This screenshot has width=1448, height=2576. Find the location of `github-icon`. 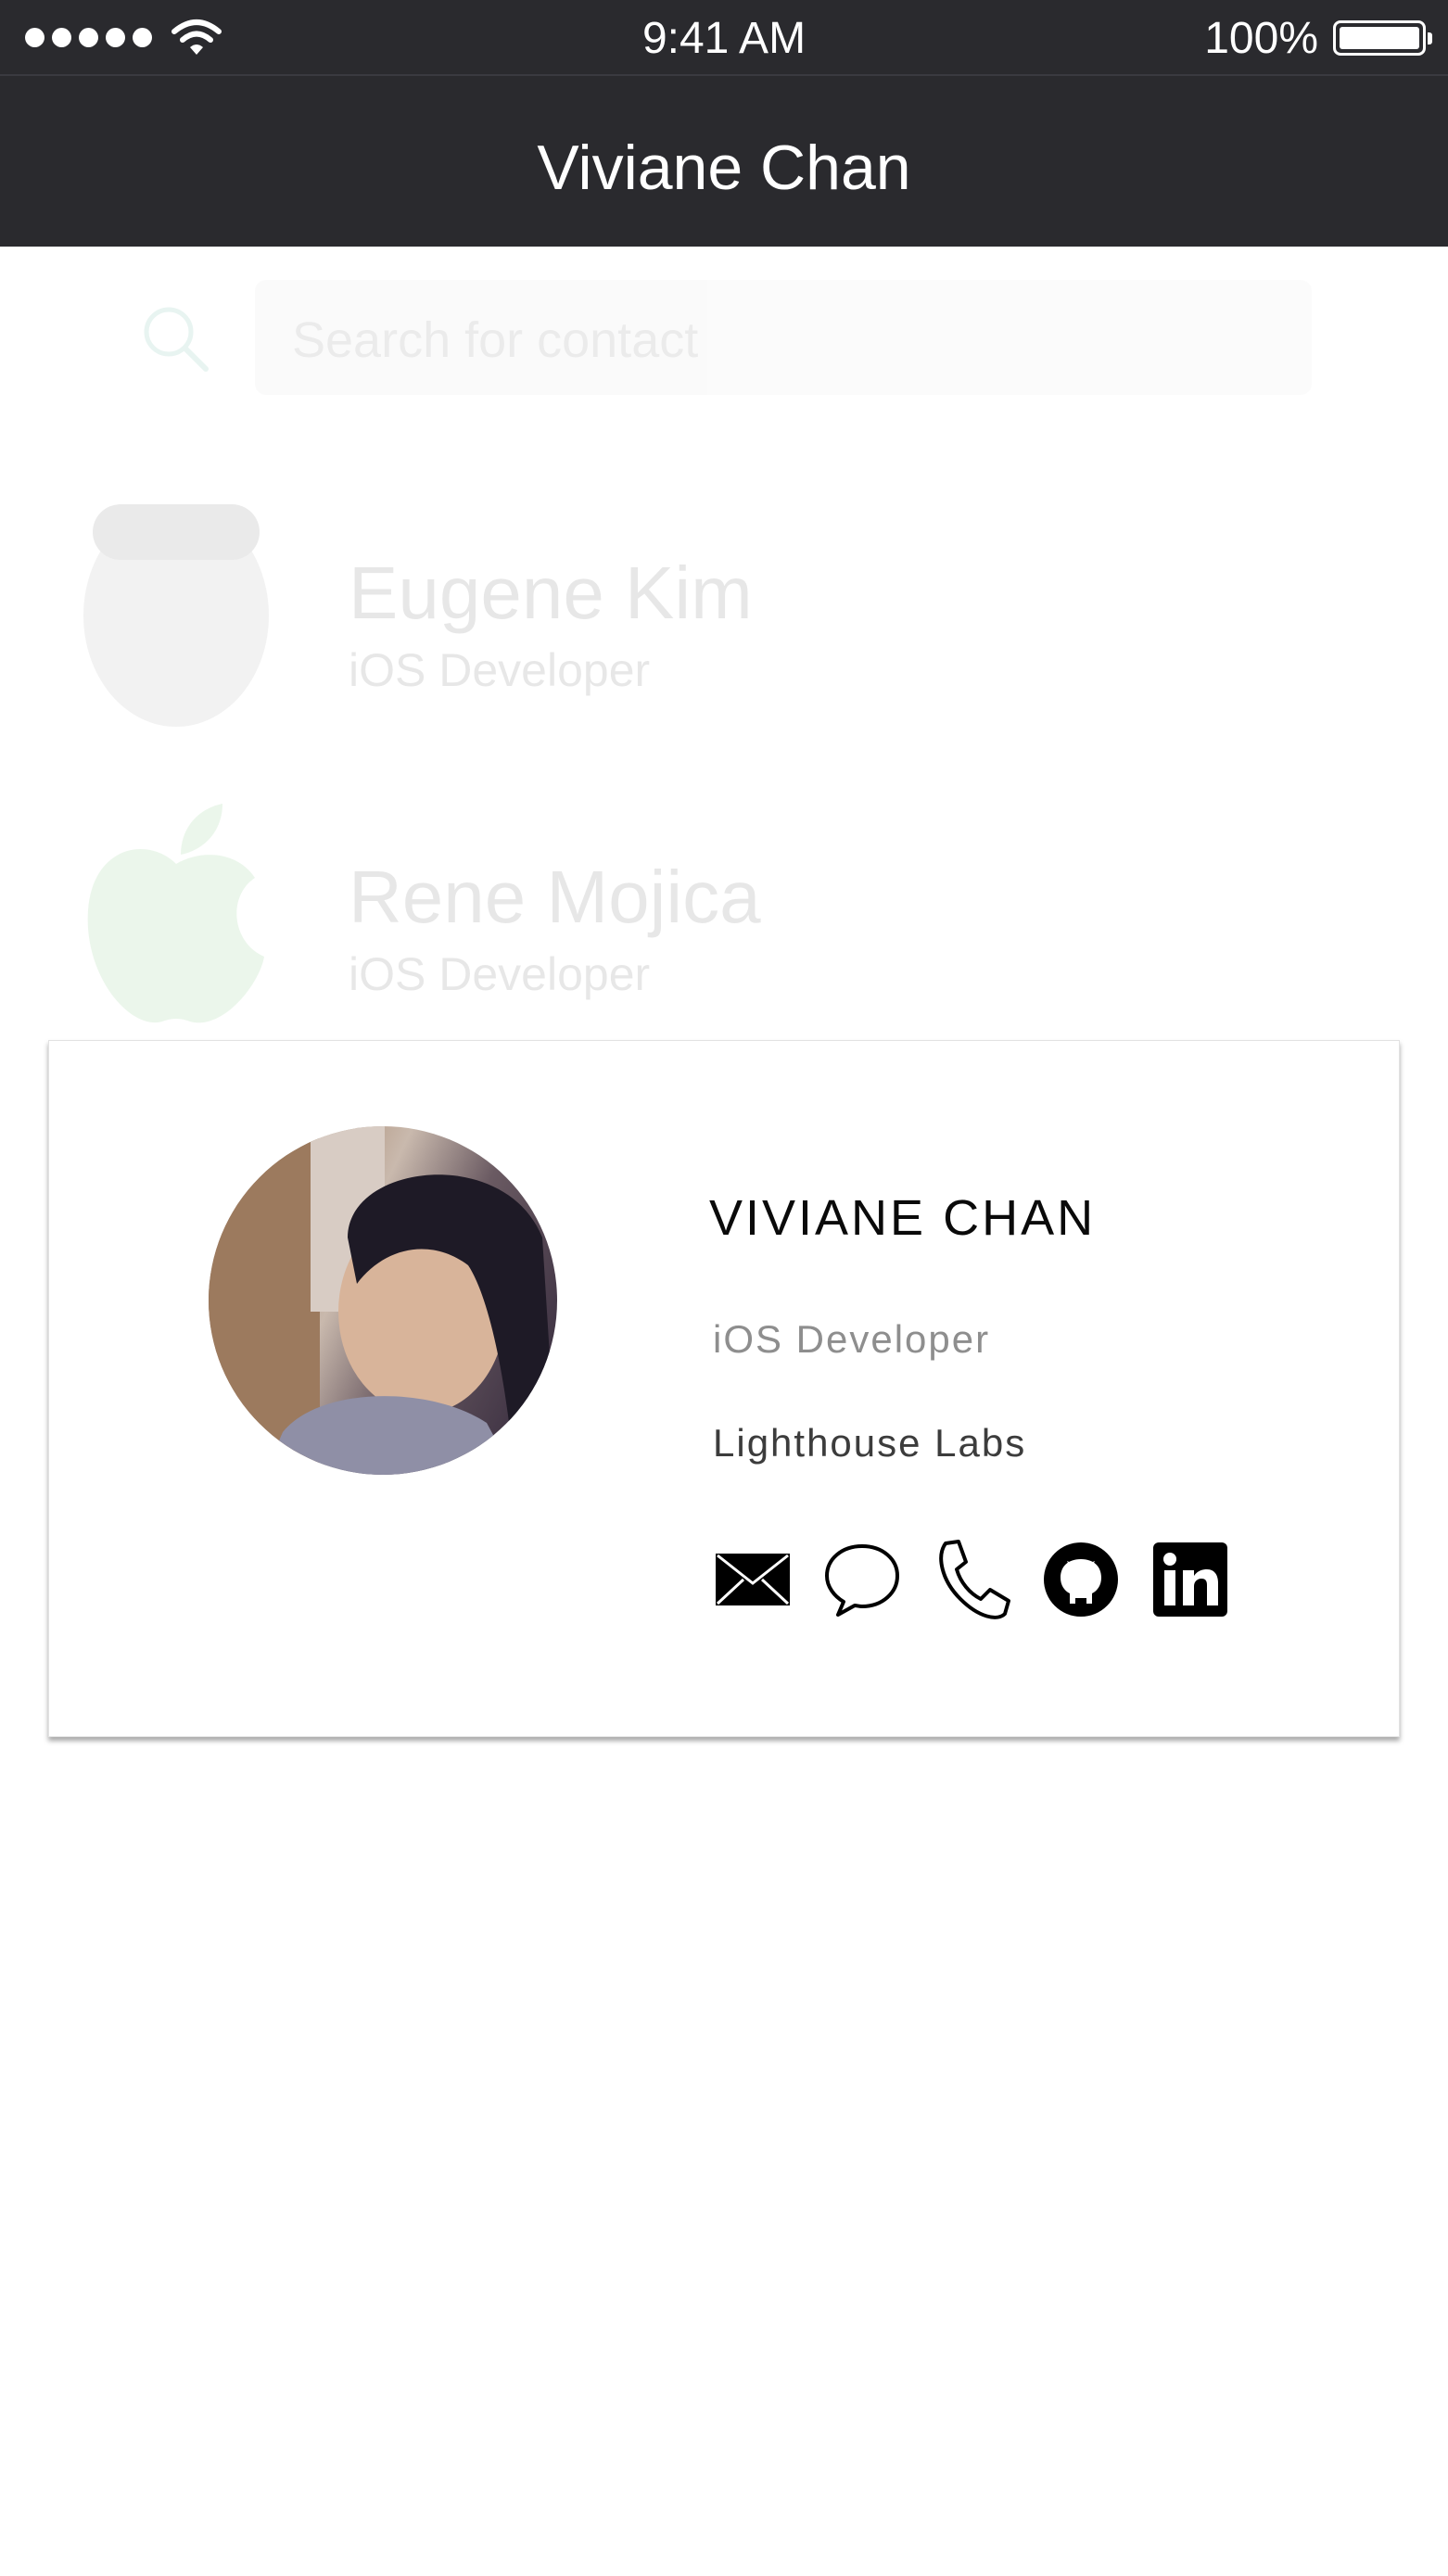

github-icon is located at coordinates (1081, 1579).